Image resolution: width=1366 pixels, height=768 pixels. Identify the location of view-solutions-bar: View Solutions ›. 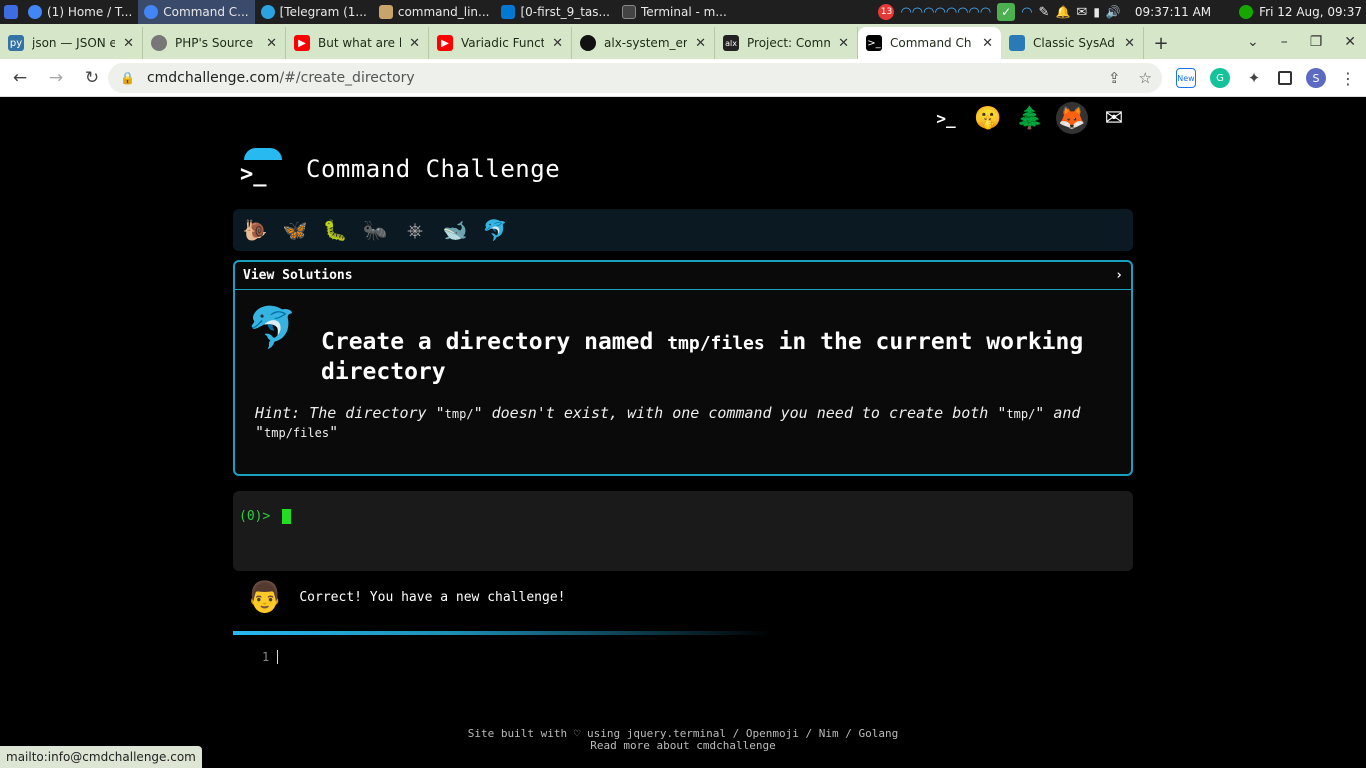
(683, 276).